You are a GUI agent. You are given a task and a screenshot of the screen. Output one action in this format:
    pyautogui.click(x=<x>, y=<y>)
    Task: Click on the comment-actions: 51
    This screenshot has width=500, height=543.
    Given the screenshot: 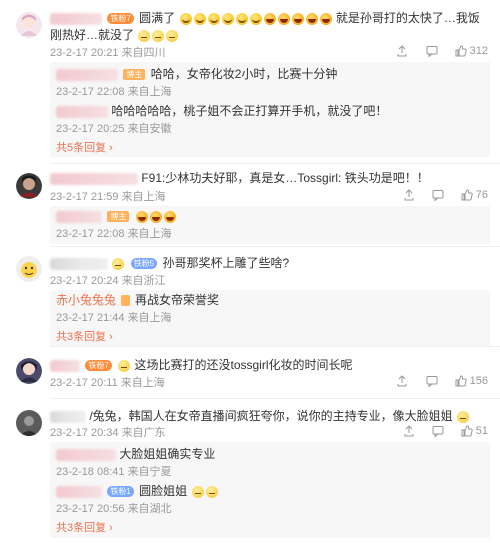 What is the action you would take?
    pyautogui.click(x=438, y=431)
    